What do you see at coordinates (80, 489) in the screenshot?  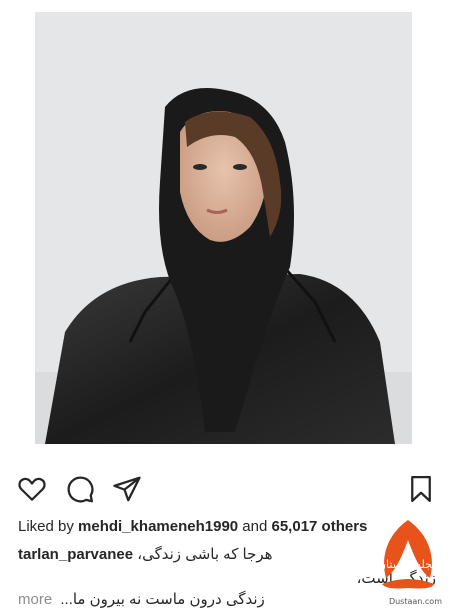 I see `comment-bubble-icon` at bounding box center [80, 489].